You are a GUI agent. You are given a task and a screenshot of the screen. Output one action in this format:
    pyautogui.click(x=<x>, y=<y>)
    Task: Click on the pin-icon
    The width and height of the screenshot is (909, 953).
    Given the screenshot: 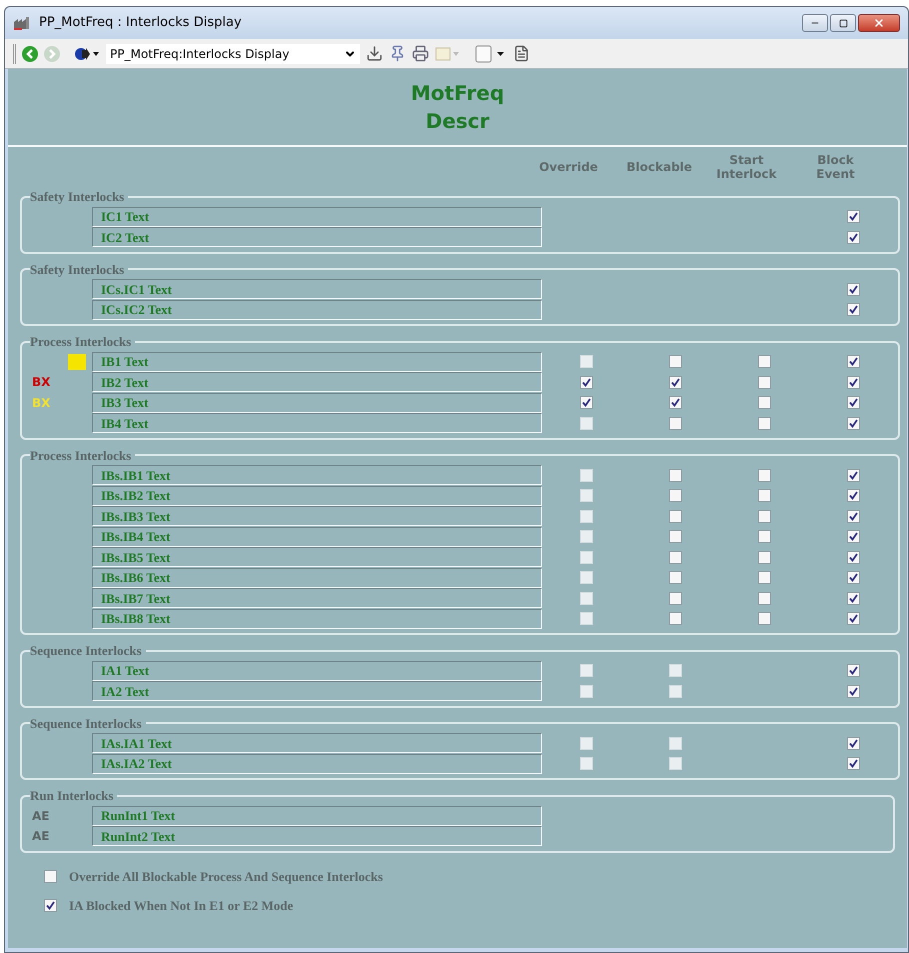 What is the action you would take?
    pyautogui.click(x=397, y=53)
    